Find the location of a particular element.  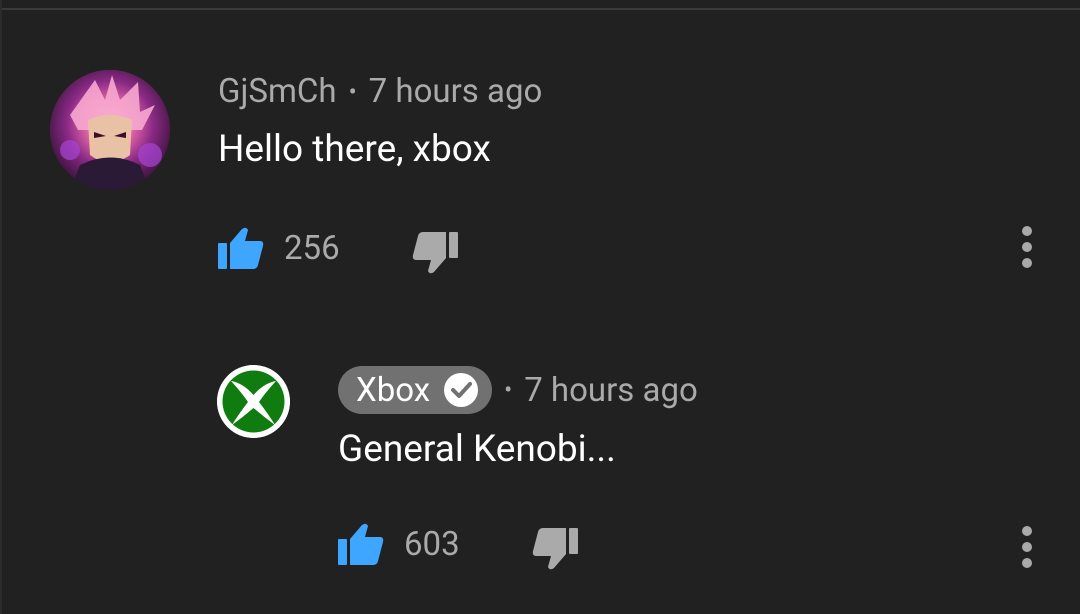

anime-character-avatar-icon is located at coordinates (110, 130).